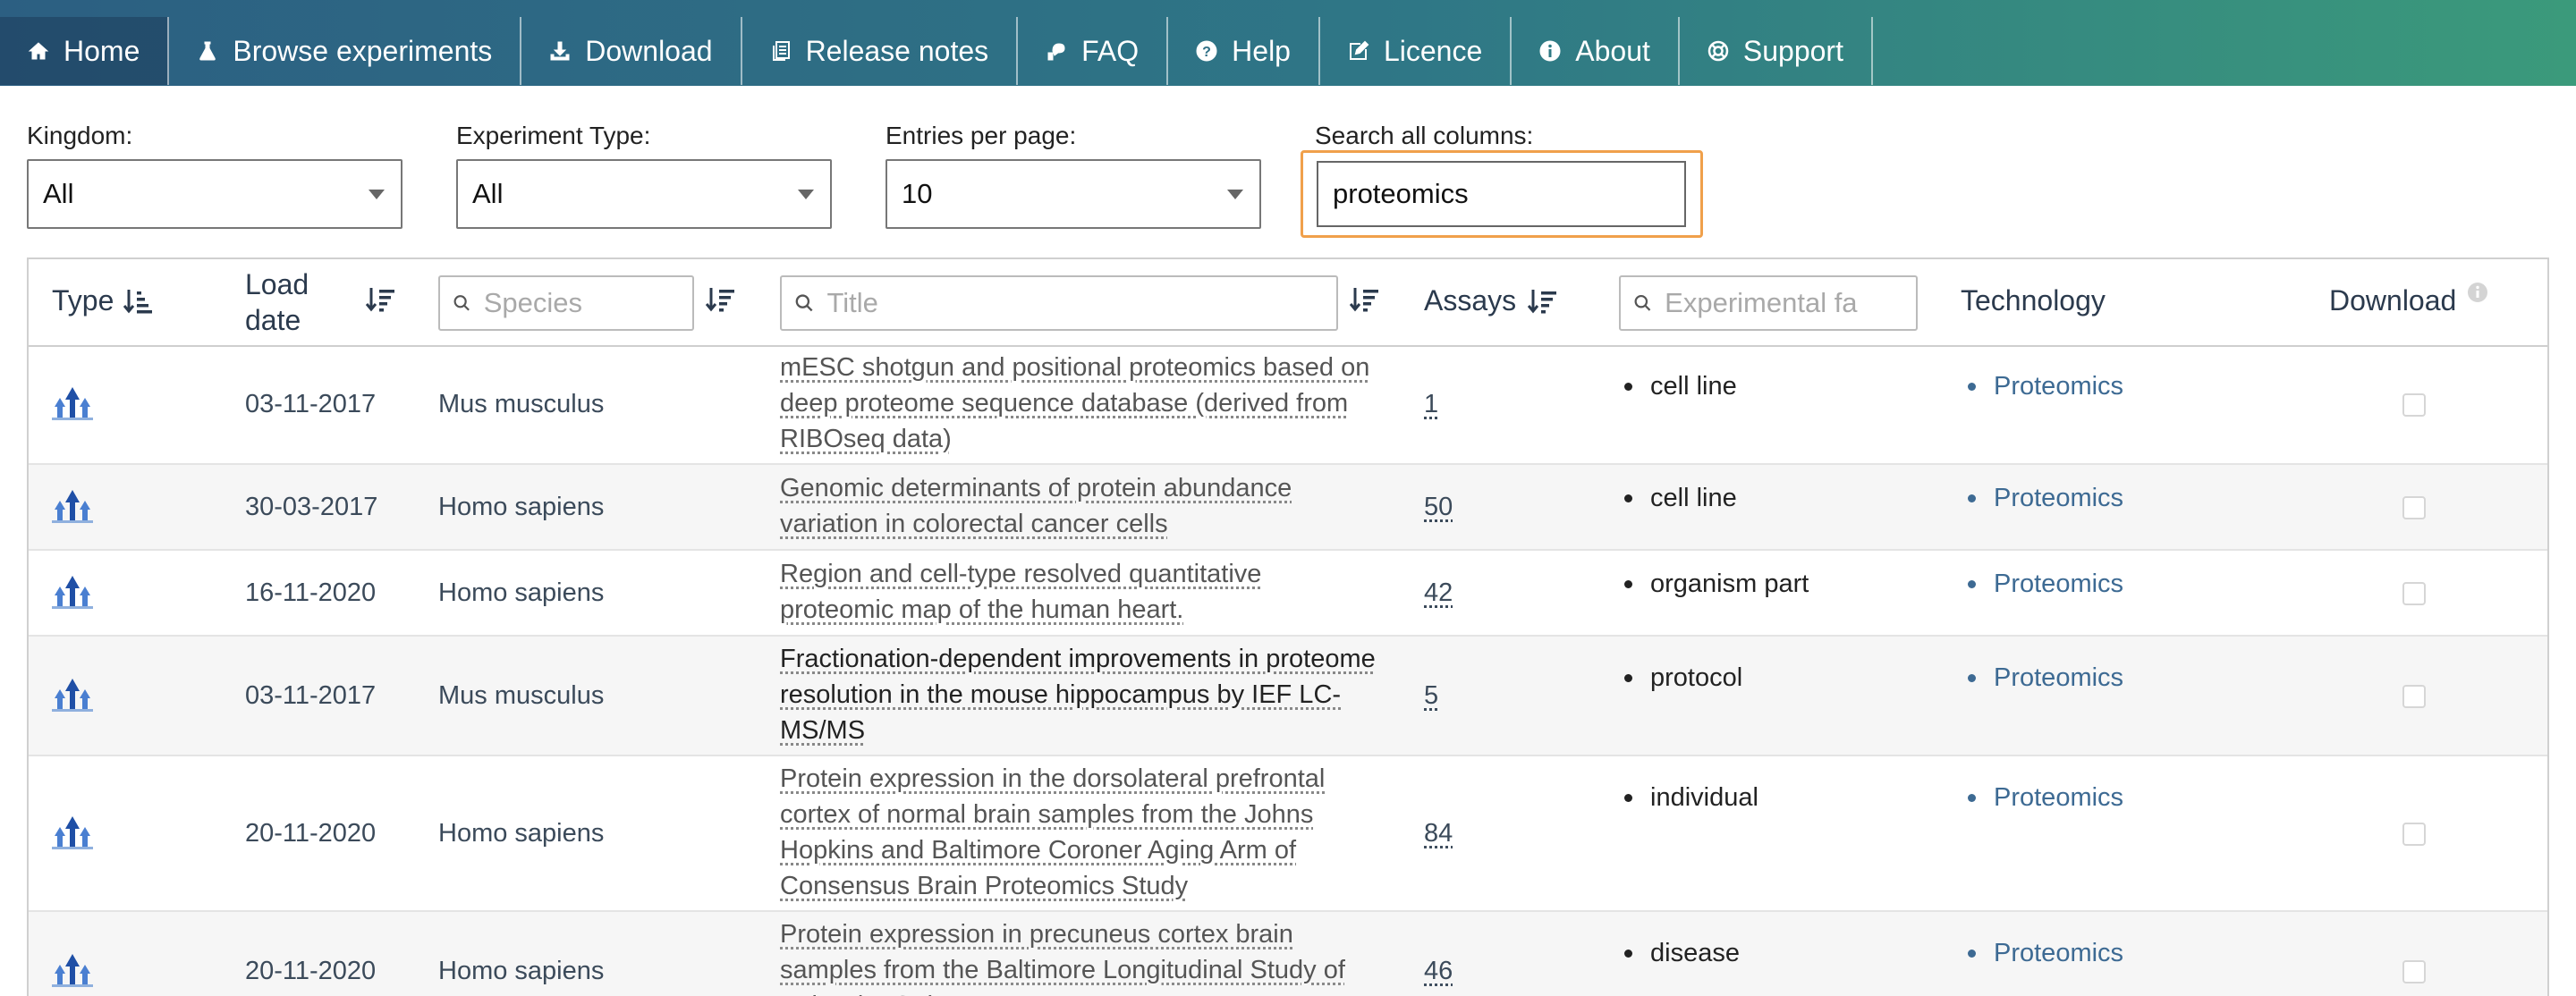 Image resolution: width=2576 pixels, height=996 pixels. Describe the element at coordinates (1696, 677) in the screenshot. I see `experimental-factor-text: protocol` at that location.